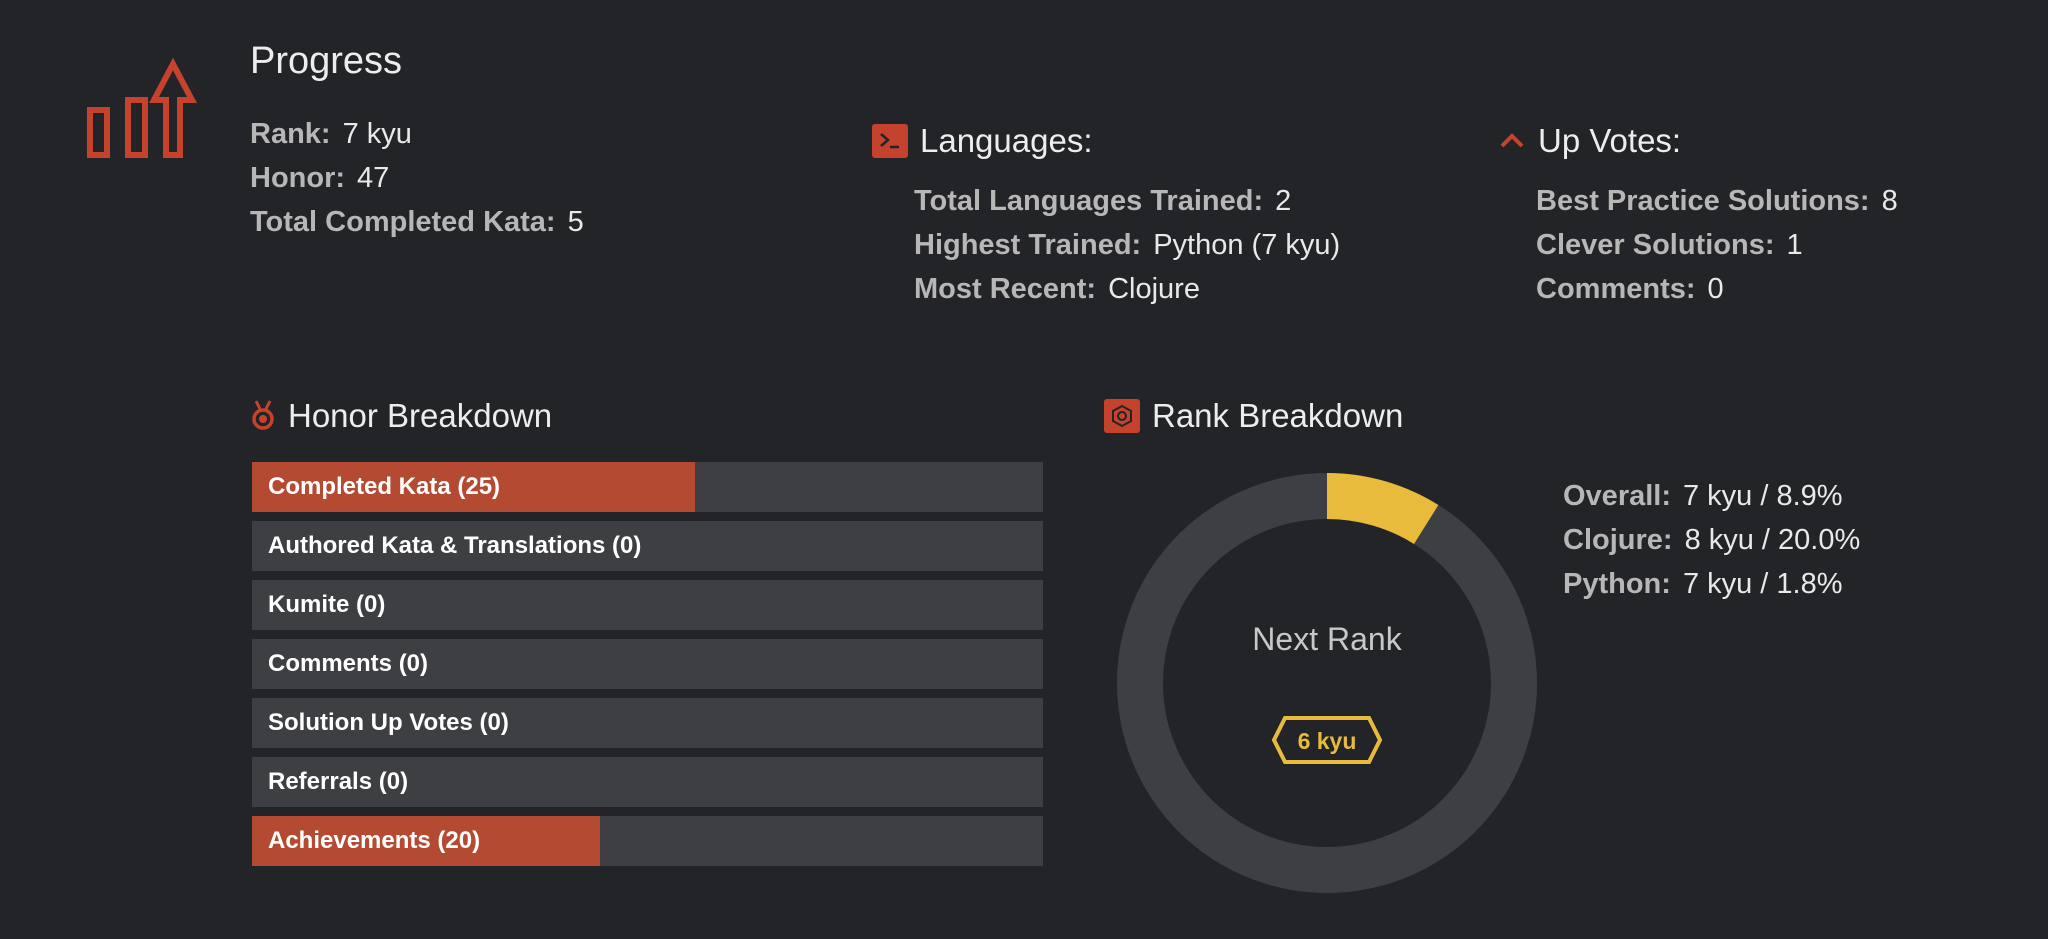 This screenshot has height=939, width=2048. I want to click on stat-value: 47, so click(373, 178).